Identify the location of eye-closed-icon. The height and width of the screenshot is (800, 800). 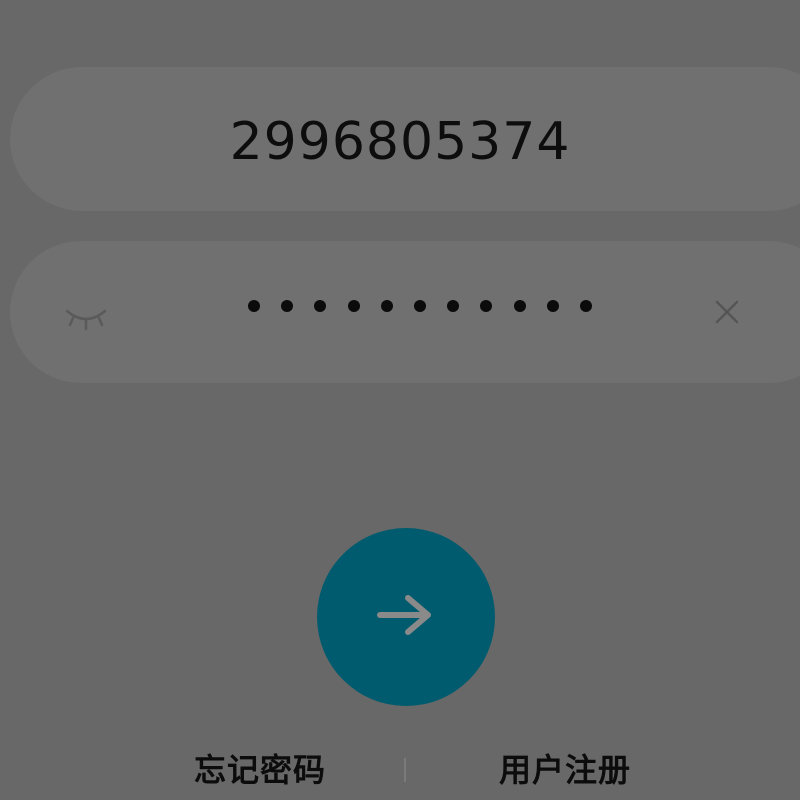
(86, 320).